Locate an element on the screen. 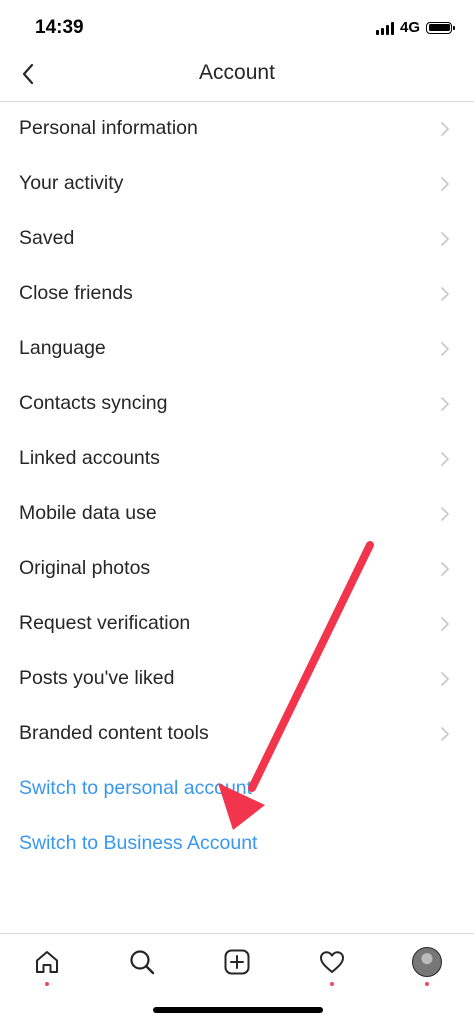 The width and height of the screenshot is (474, 1025). home-icon is located at coordinates (47, 962).